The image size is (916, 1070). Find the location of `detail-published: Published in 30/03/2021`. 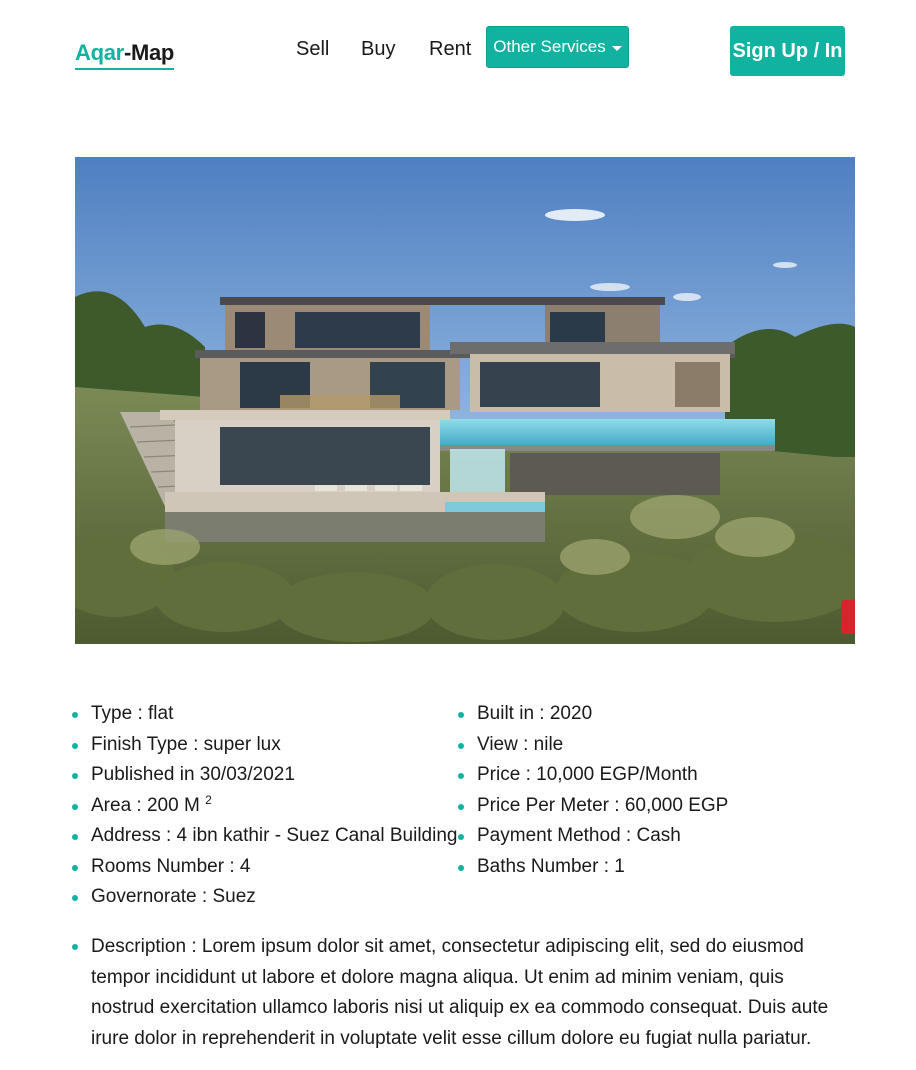

detail-published: Published in 30/03/2021 is located at coordinates (264, 776).